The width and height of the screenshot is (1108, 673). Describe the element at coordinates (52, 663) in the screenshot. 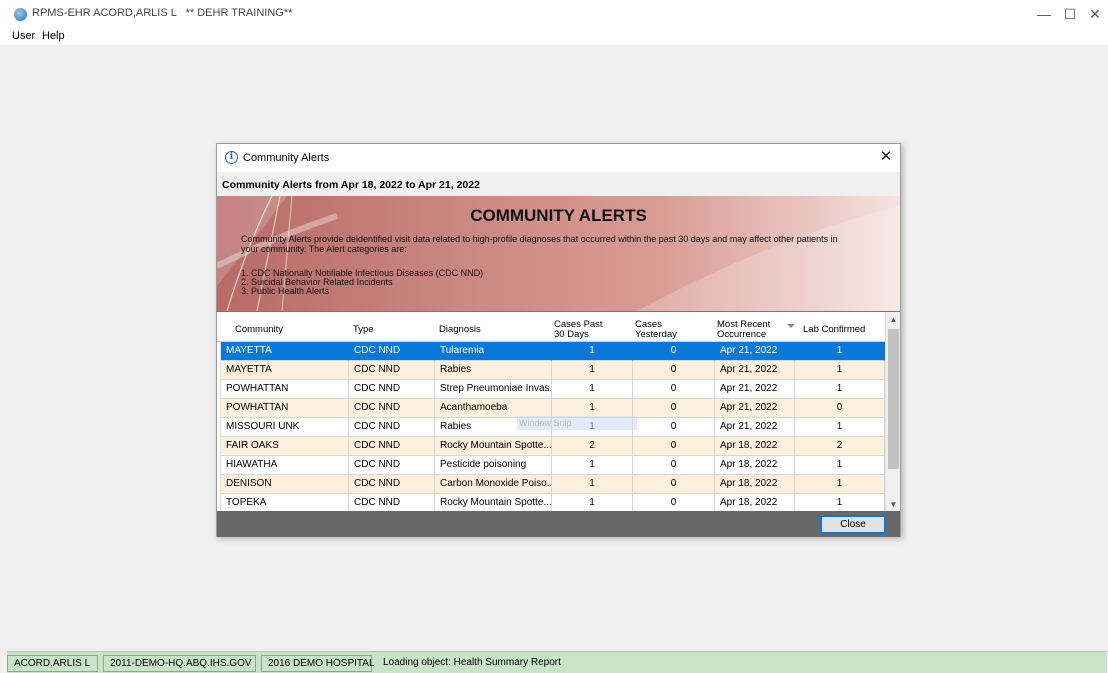

I see `status-user: ACORD,ARLIS L` at that location.